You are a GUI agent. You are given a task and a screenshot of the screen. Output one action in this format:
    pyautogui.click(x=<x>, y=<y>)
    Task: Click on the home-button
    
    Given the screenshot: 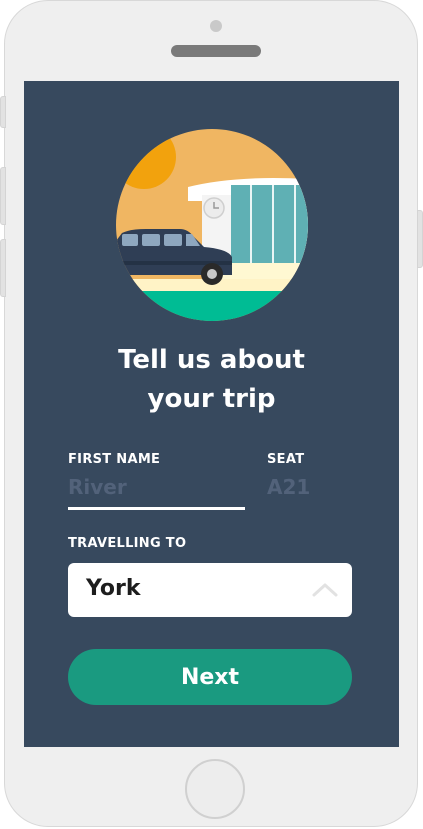 What is the action you would take?
    pyautogui.click(x=215, y=789)
    